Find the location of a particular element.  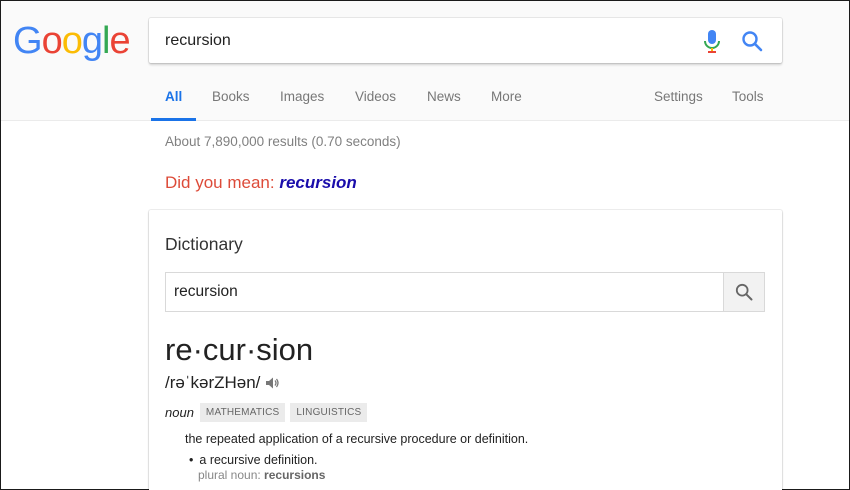

google-logo: Google is located at coordinates (72, 41).